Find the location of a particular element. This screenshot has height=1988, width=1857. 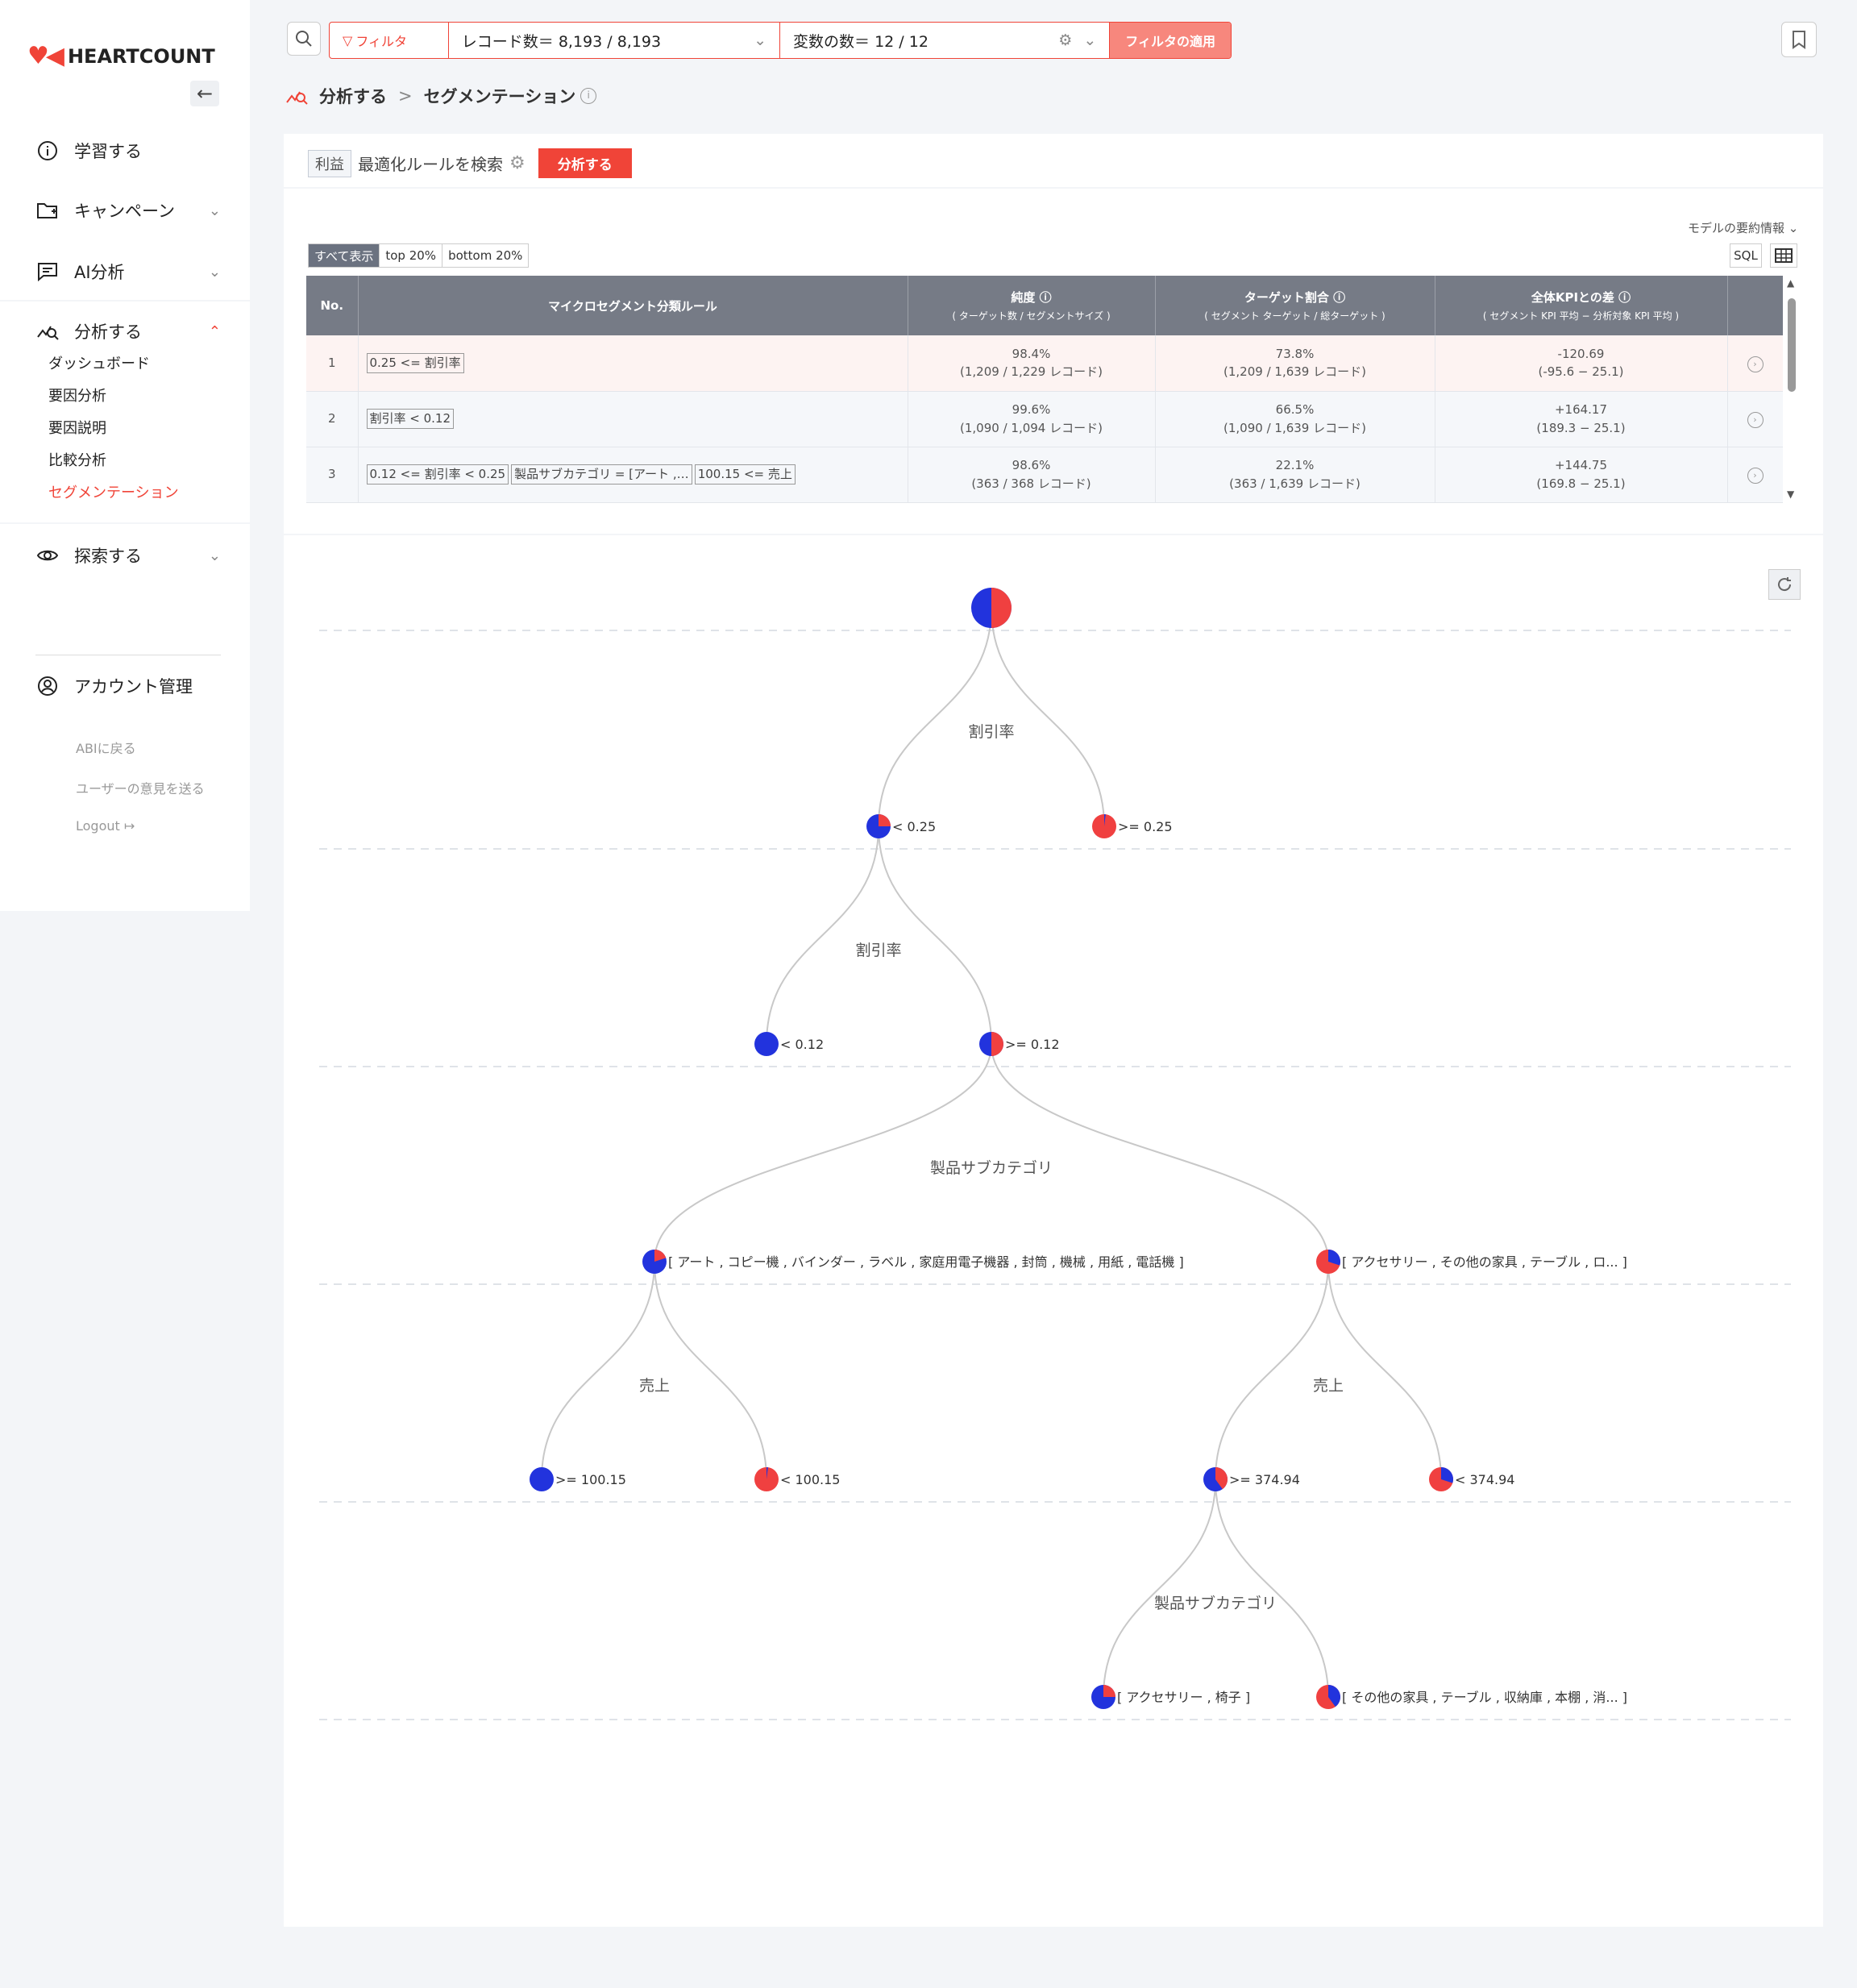

tree-node: < 0.12 is located at coordinates (789, 1044).